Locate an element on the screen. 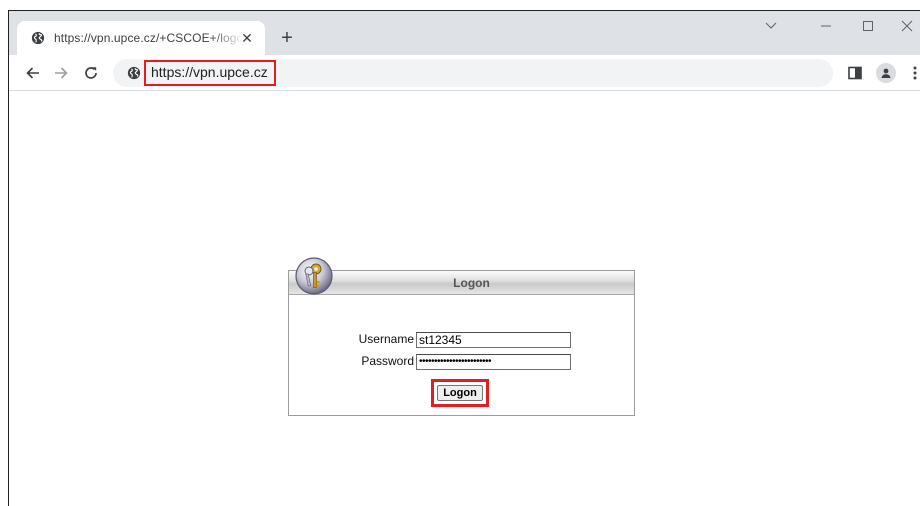  menu-button is located at coordinates (911, 73).